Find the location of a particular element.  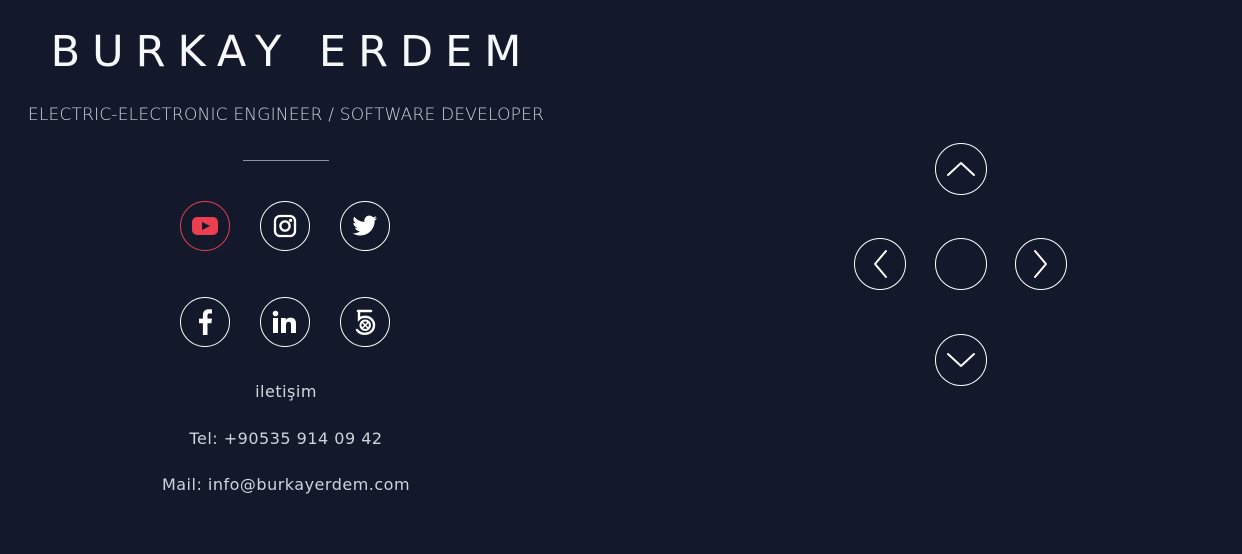

up-button is located at coordinates (961, 169).